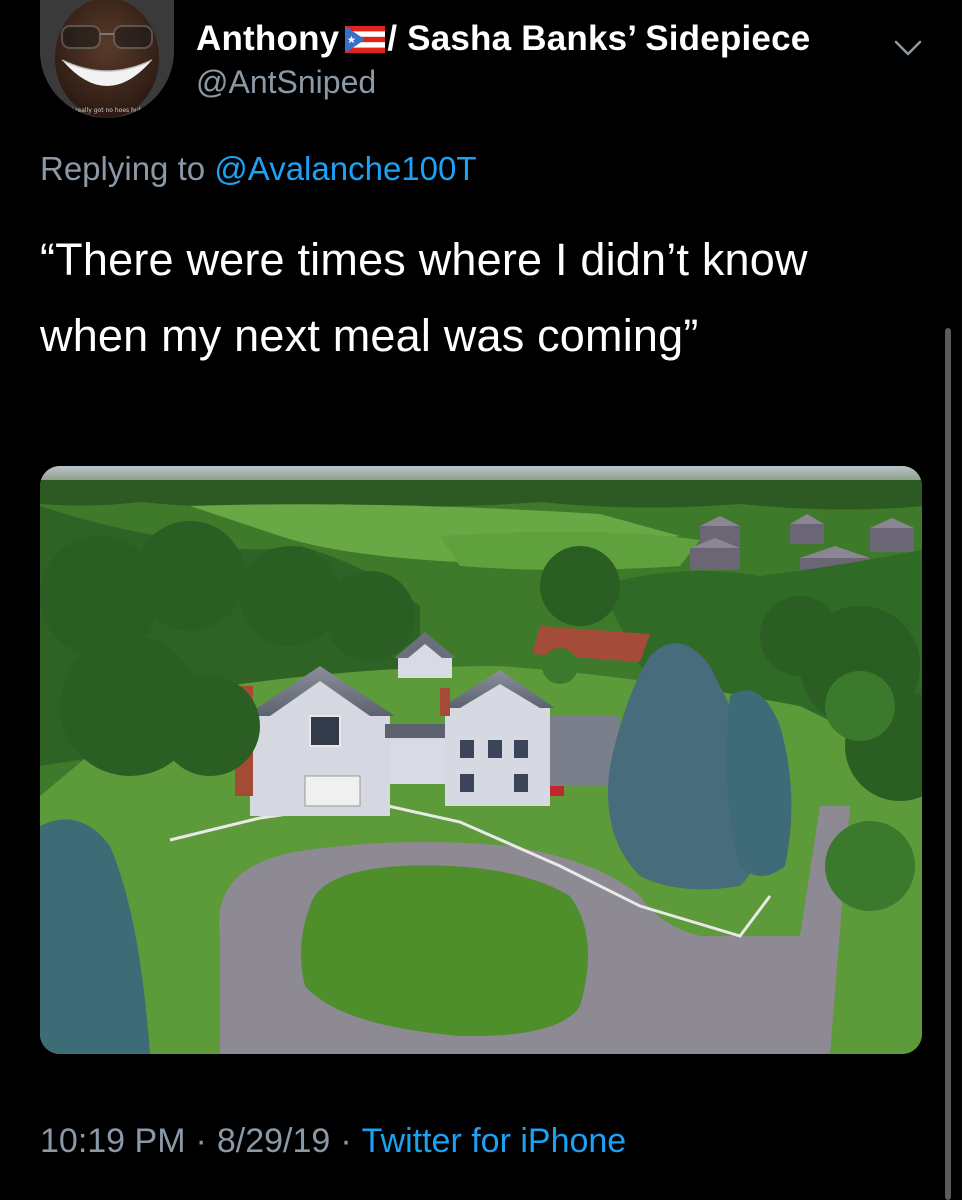 This screenshot has height=1200, width=962. What do you see at coordinates (268, 38) in the screenshot?
I see `display-name: Anthony` at bounding box center [268, 38].